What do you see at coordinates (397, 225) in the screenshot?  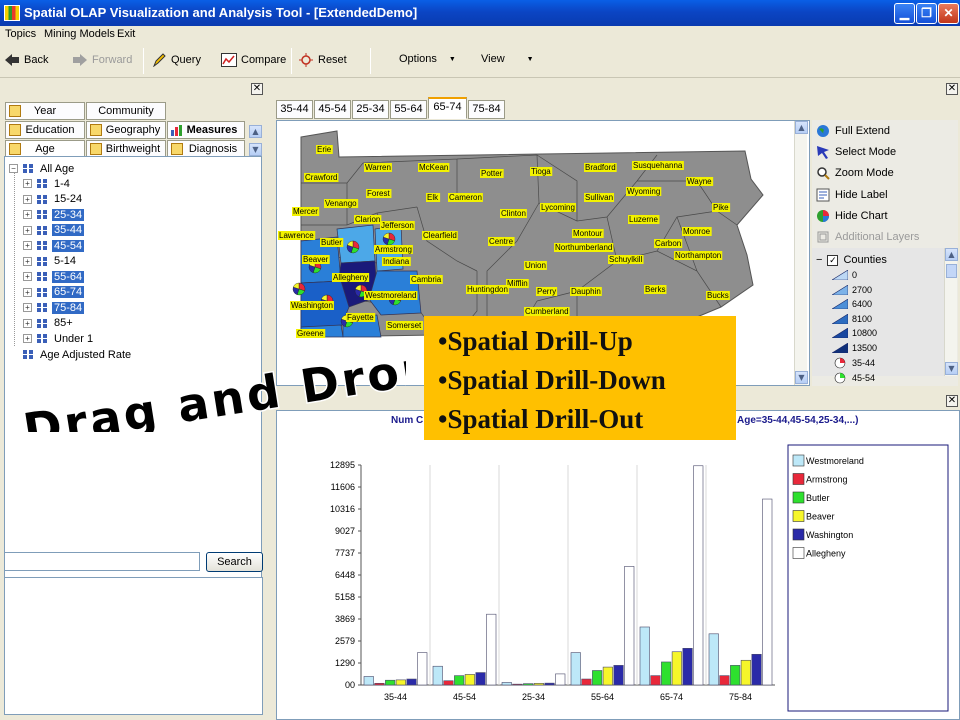 I see `county-label: Jefferson` at bounding box center [397, 225].